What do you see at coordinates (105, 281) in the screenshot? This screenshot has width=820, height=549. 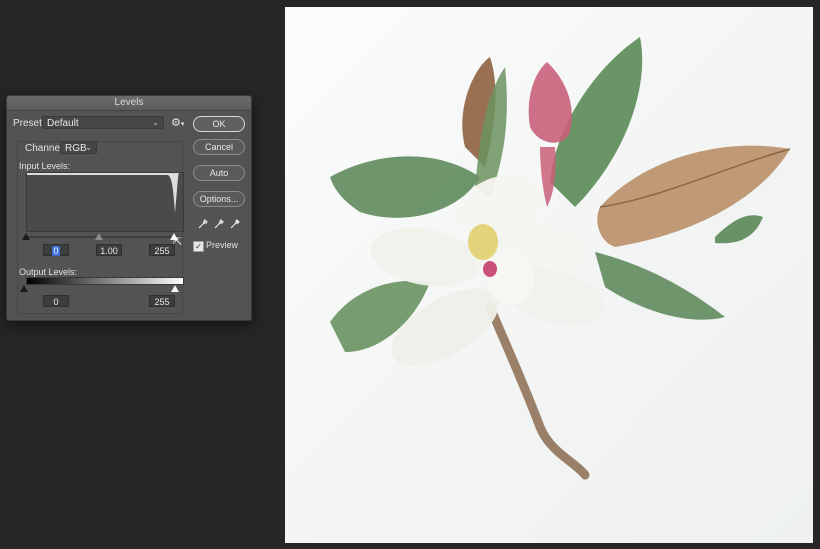 I see `output-gradient-bar` at bounding box center [105, 281].